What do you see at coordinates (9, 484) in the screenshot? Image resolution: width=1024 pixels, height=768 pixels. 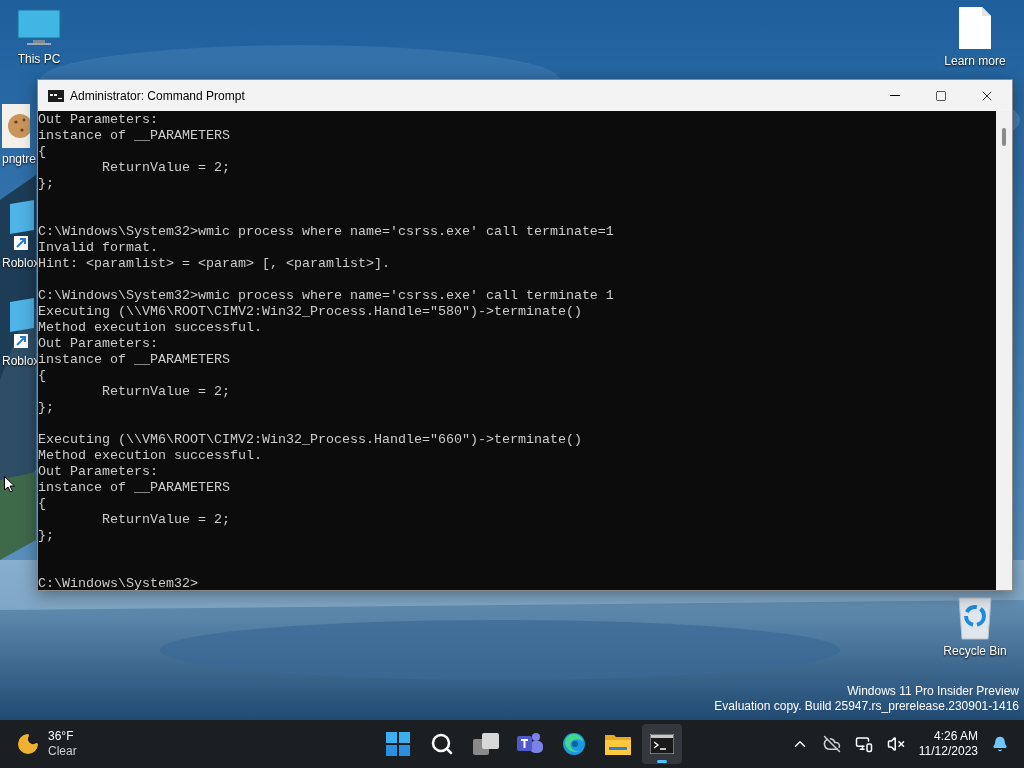 I see `mouse-pointer-icon` at bounding box center [9, 484].